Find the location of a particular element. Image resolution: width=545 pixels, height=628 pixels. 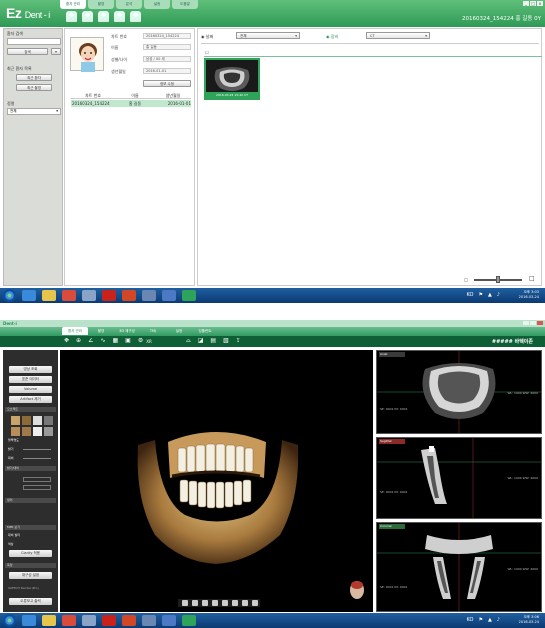

search-options-button: ▾ is located at coordinates (56, 51).